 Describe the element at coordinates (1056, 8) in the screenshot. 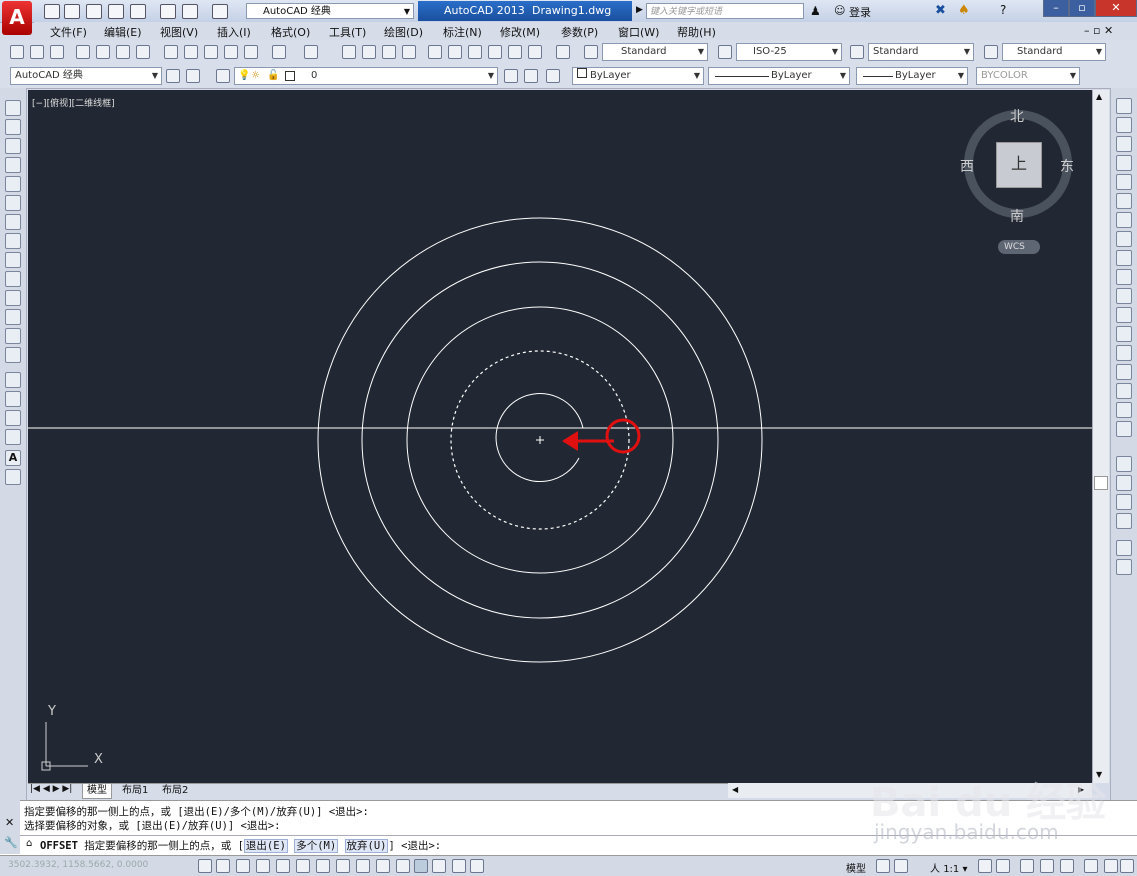

I see `minimize-button: –` at that location.